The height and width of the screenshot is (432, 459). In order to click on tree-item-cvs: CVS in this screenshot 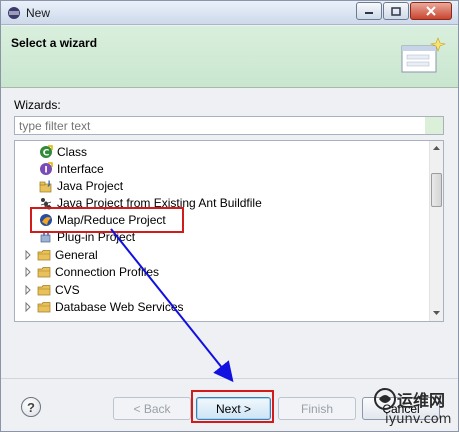, I will do `click(51, 289)`.